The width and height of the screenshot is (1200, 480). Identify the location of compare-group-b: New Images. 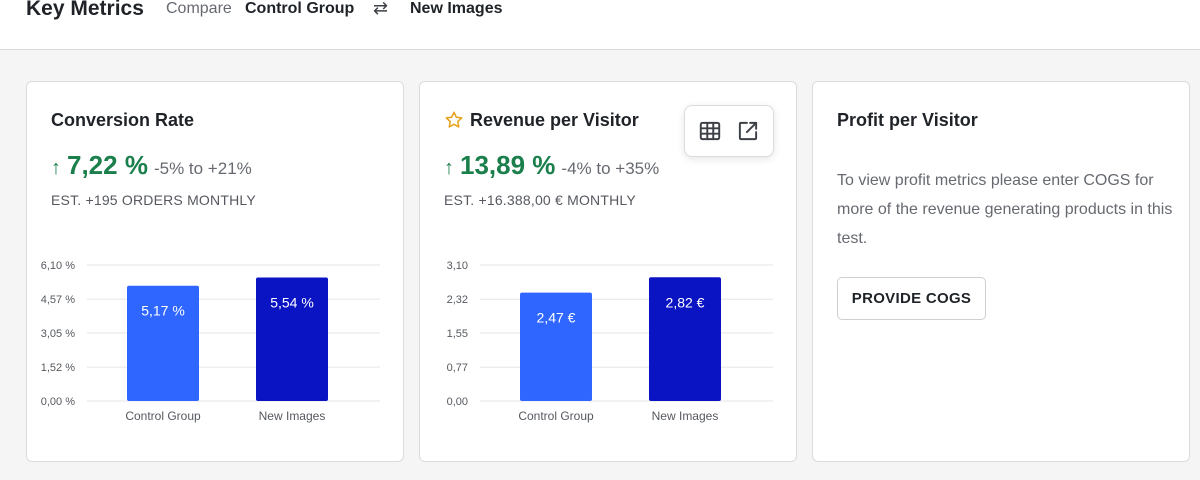
(456, 9).